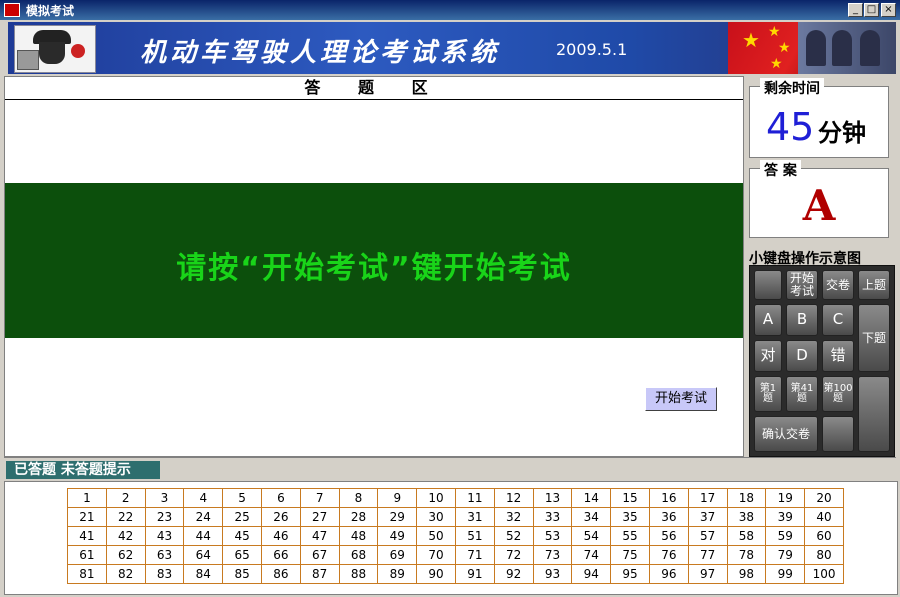 This screenshot has width=900, height=597. What do you see at coordinates (552, 574) in the screenshot?
I see `question-number-cell: 93` at bounding box center [552, 574].